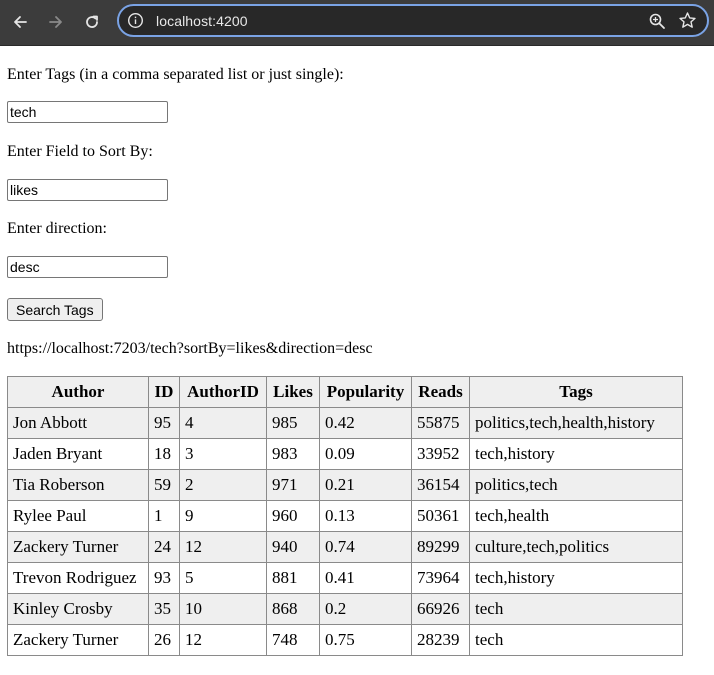  Describe the element at coordinates (293, 640) in the screenshot. I see `cell-likes: 748` at that location.